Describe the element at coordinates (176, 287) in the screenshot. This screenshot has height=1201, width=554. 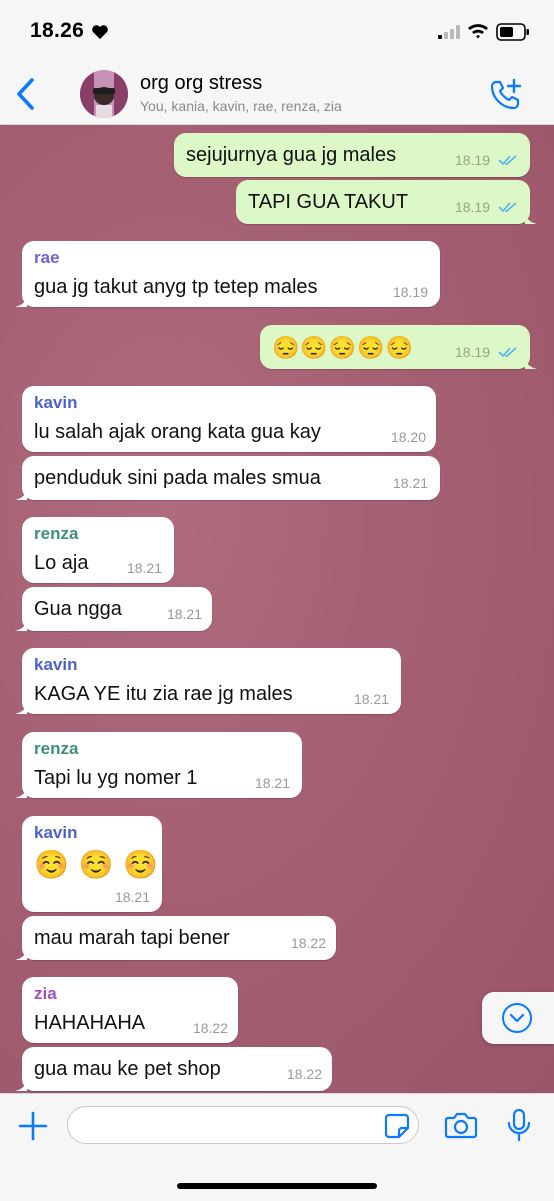
I see `message-text: gua jg takut anyg tp tetep males` at that location.